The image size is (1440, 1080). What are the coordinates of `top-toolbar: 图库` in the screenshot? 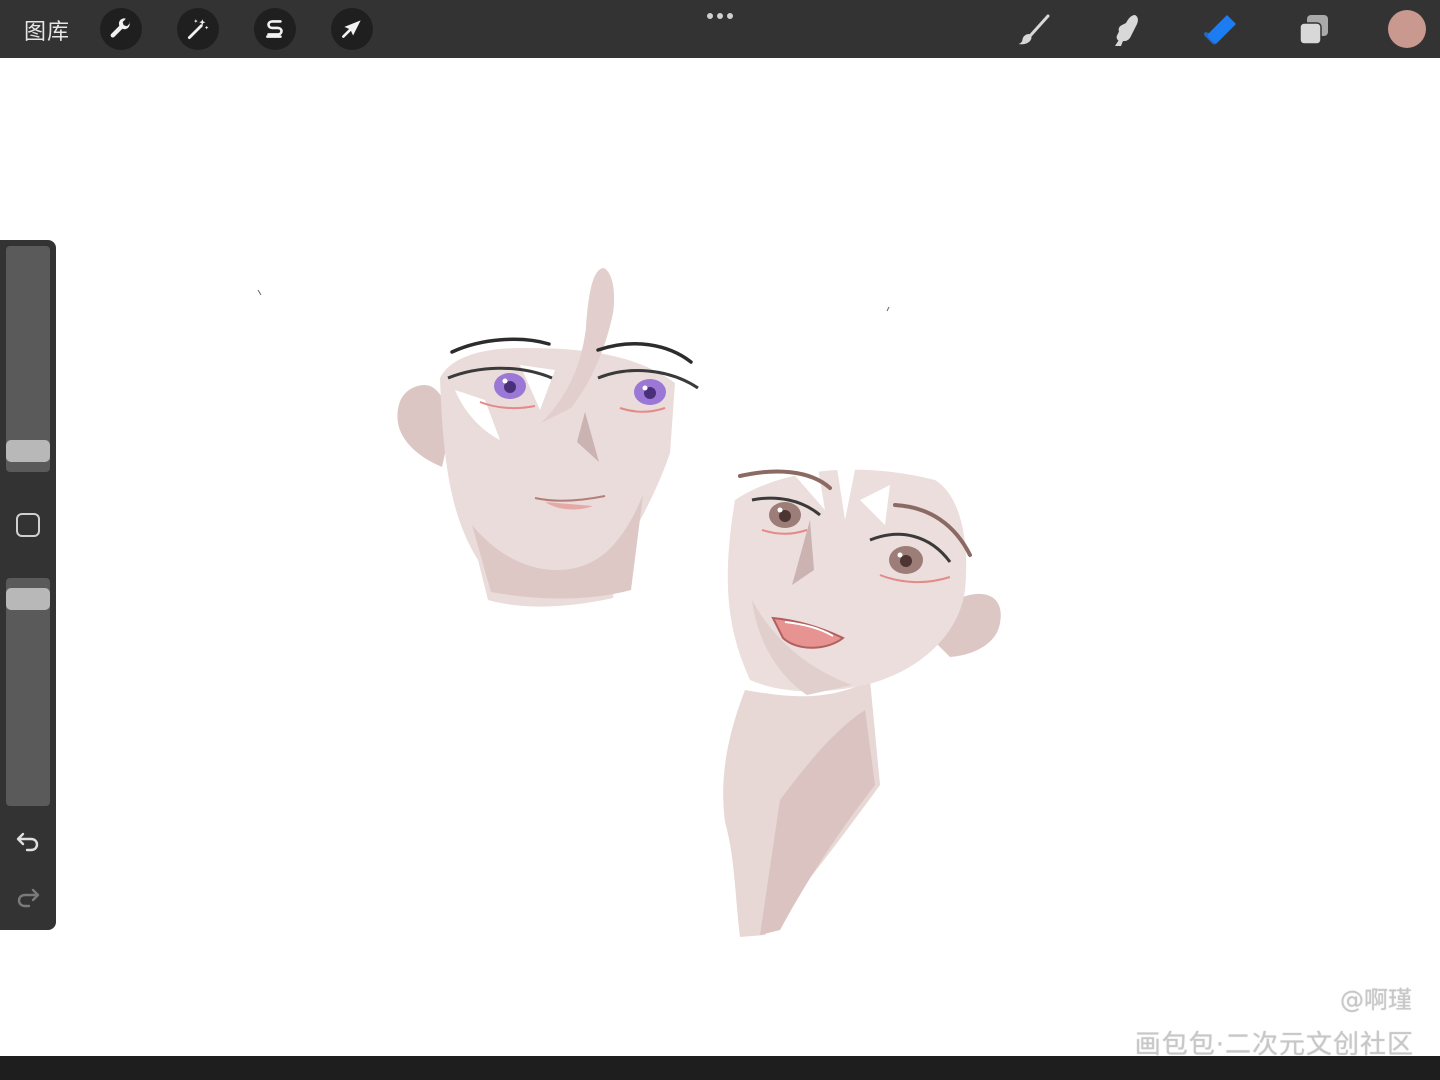 It's located at (720, 29).